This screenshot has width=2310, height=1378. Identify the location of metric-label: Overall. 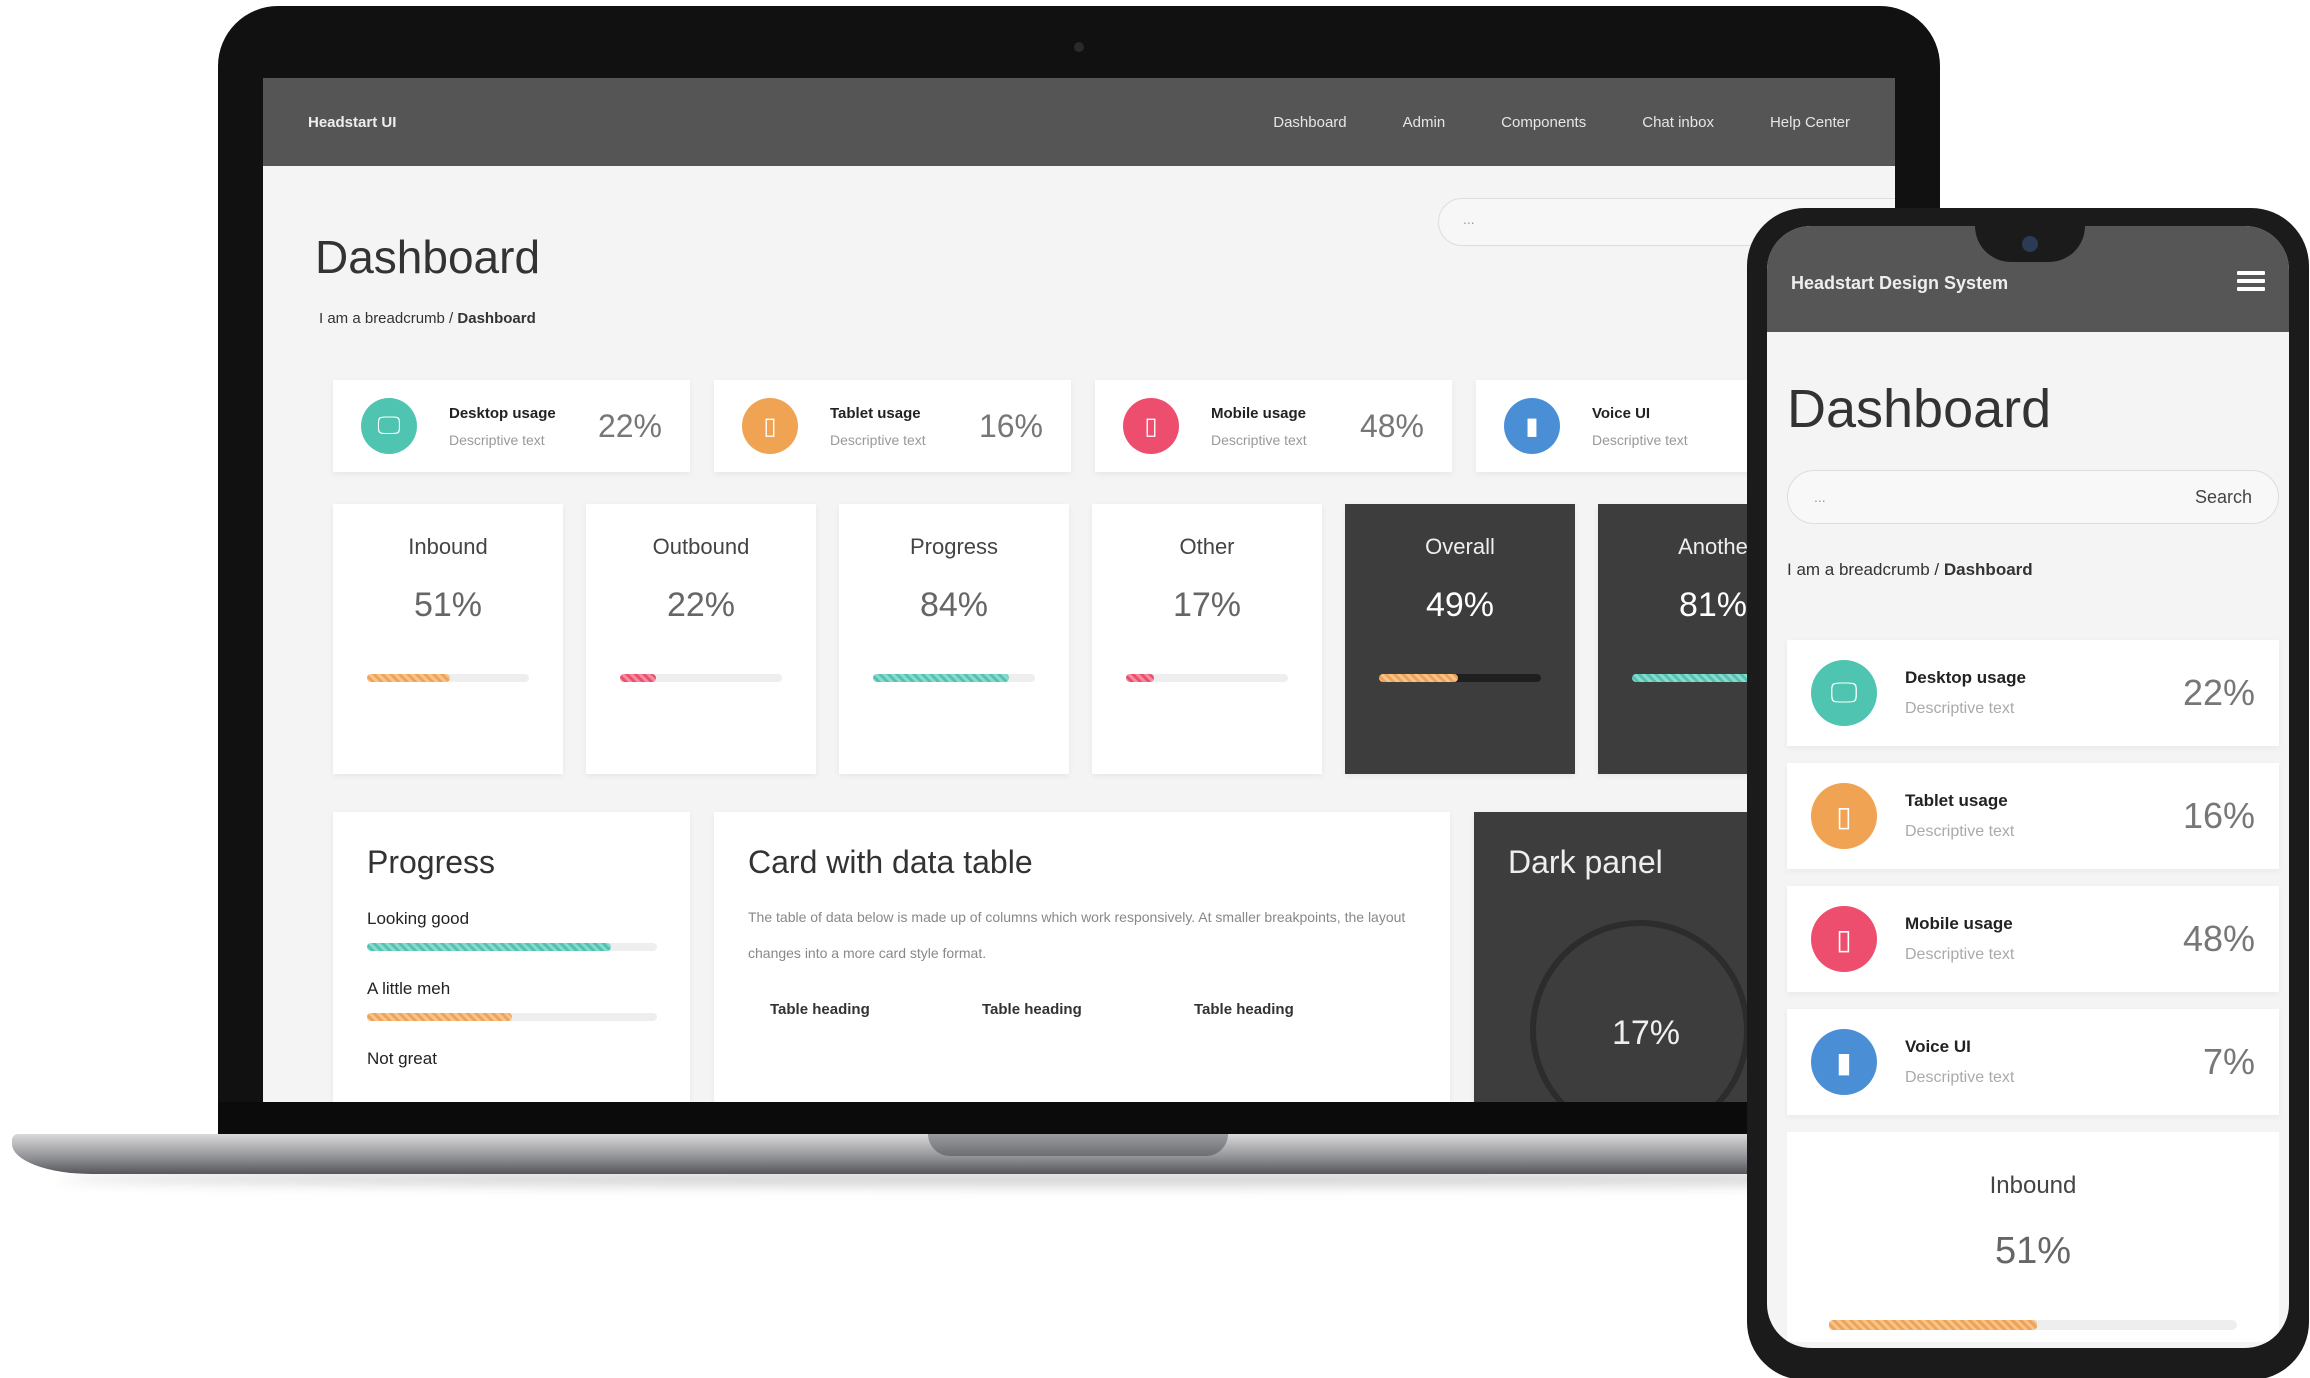
(1460, 546).